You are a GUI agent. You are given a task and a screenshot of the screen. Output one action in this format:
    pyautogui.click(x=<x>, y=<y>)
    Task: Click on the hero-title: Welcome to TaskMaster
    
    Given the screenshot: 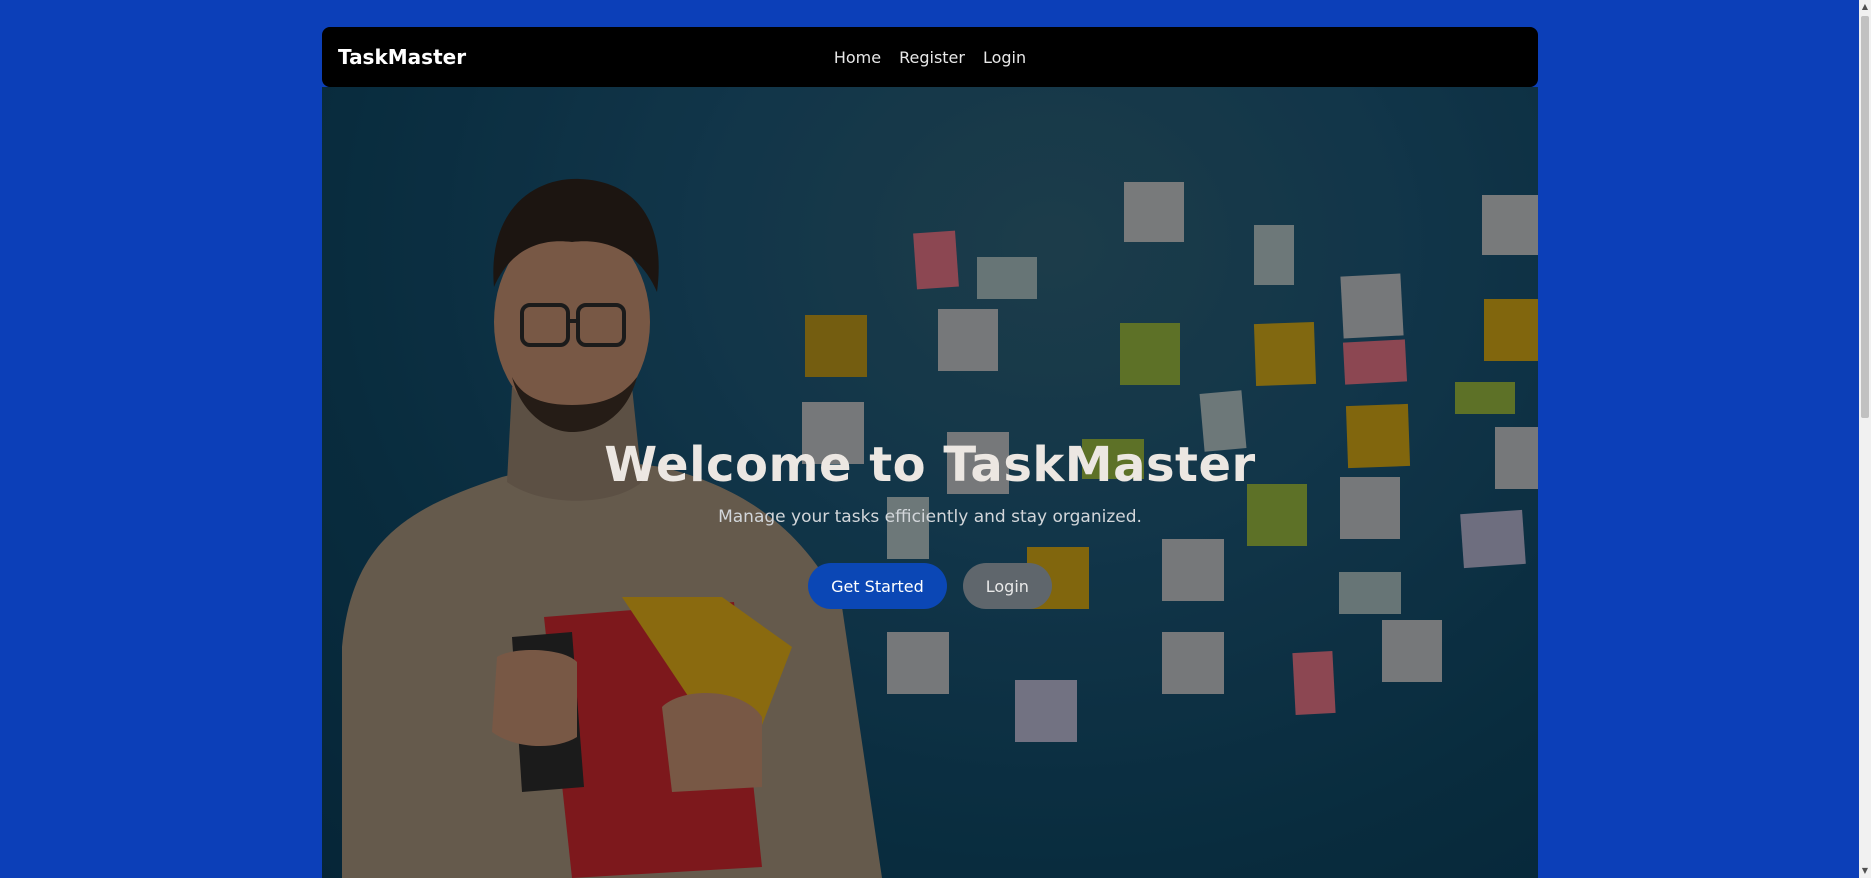 What is the action you would take?
    pyautogui.click(x=930, y=465)
    